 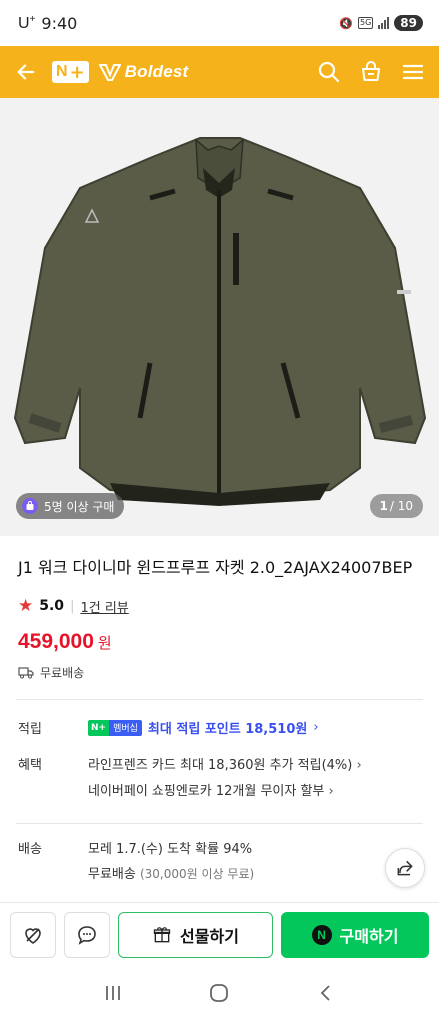 I want to click on gift-button: 선물하기, so click(x=195, y=934).